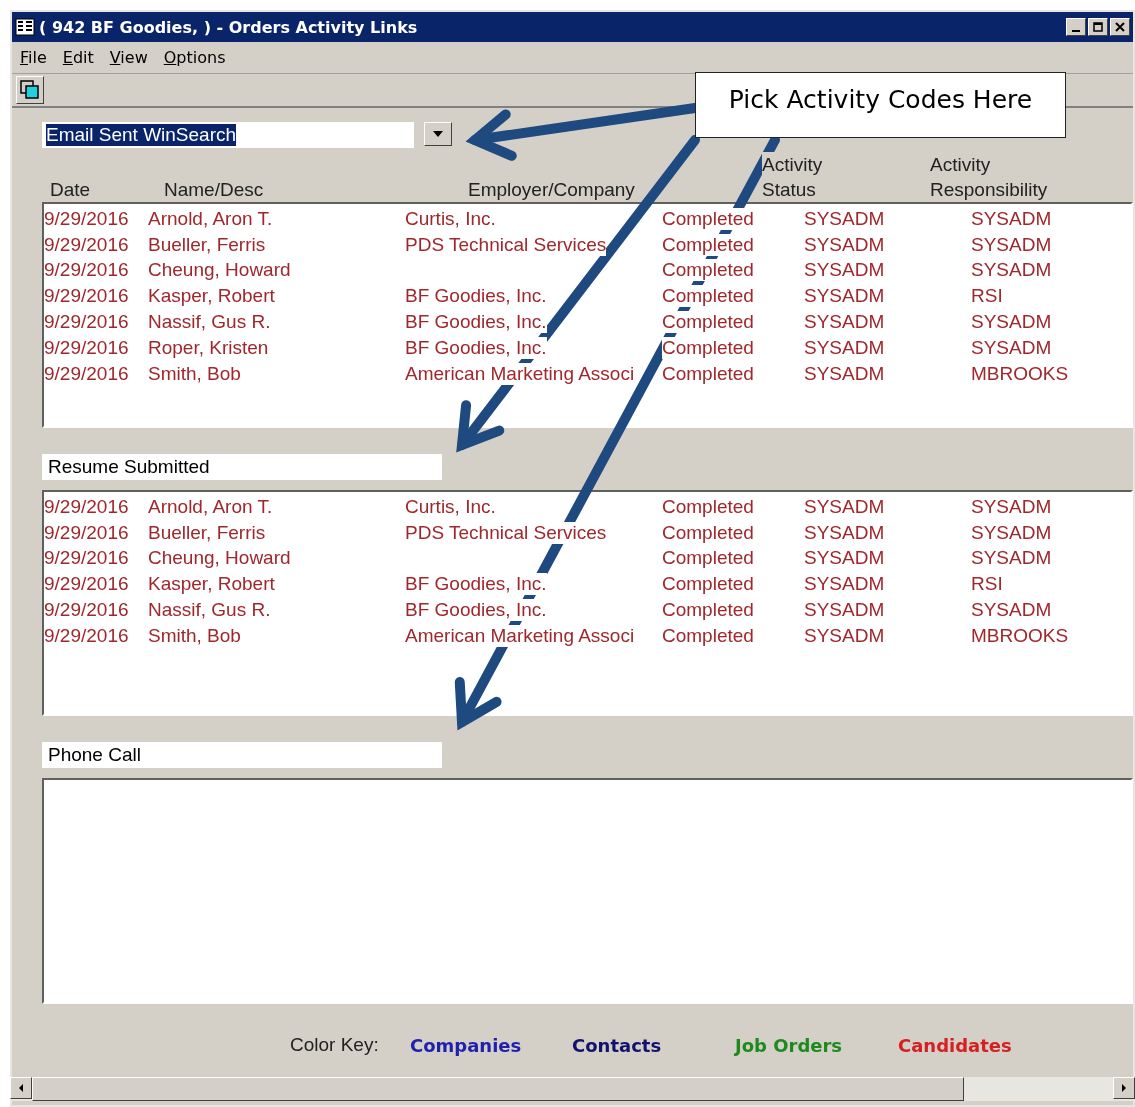 The width and height of the screenshot is (1135, 1107). Describe the element at coordinates (617, 1045) in the screenshot. I see `legend-item: Contacts` at that location.